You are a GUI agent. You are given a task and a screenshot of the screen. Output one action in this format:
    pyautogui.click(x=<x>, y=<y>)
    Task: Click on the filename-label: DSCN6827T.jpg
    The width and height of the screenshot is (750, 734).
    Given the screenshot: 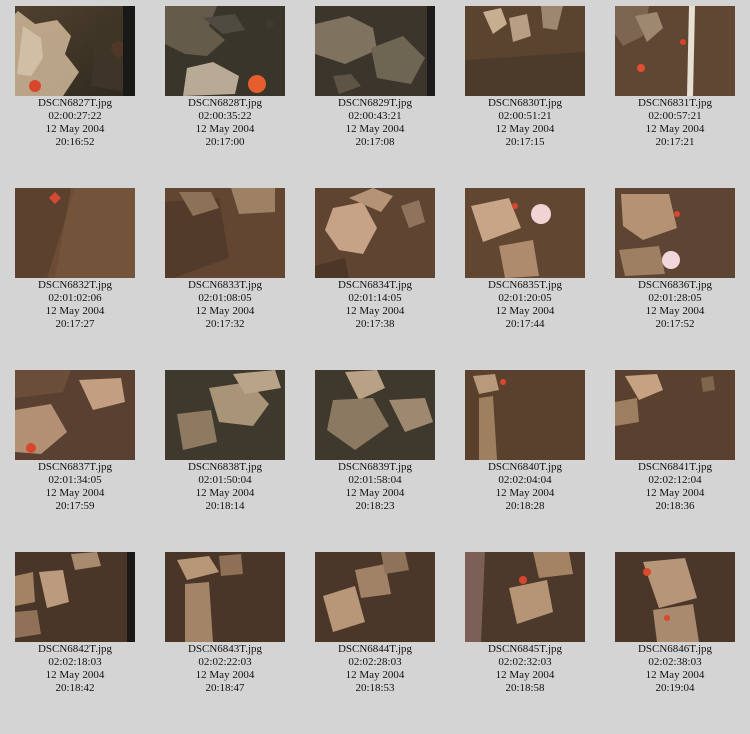 What is the action you would take?
    pyautogui.click(x=75, y=103)
    